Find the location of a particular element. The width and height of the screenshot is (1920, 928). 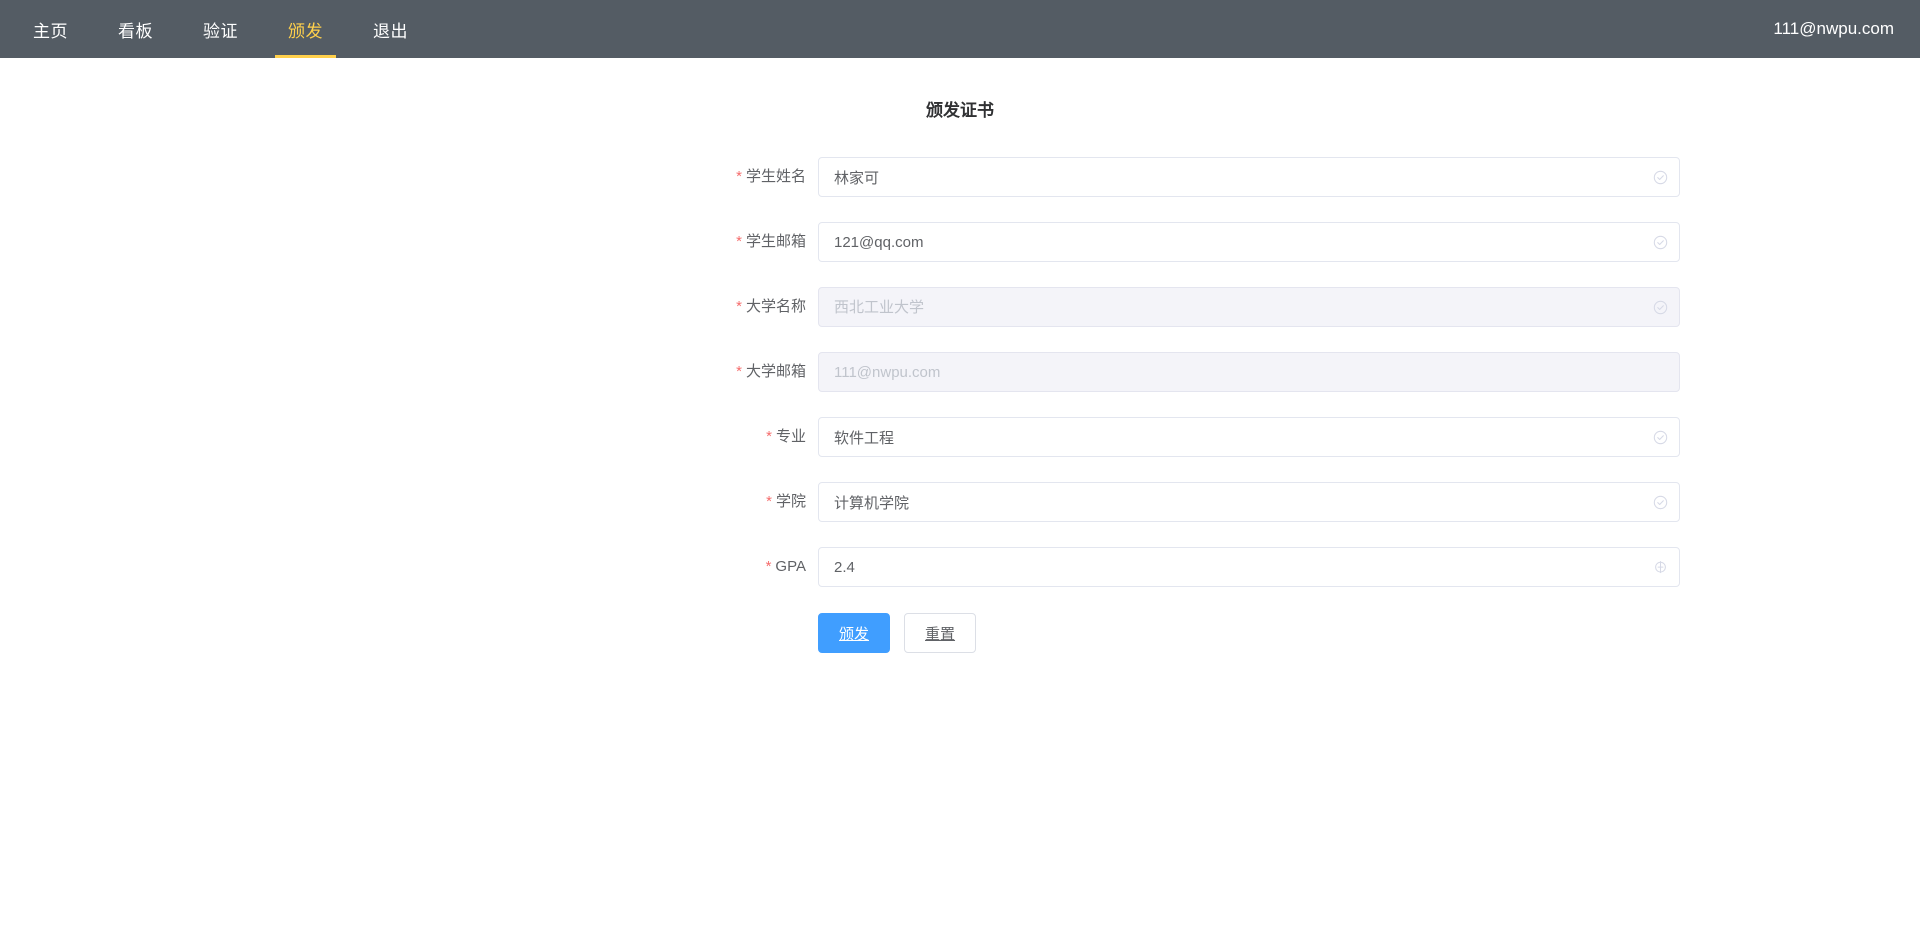

form-row-major: * 专业 is located at coordinates (960, 437).